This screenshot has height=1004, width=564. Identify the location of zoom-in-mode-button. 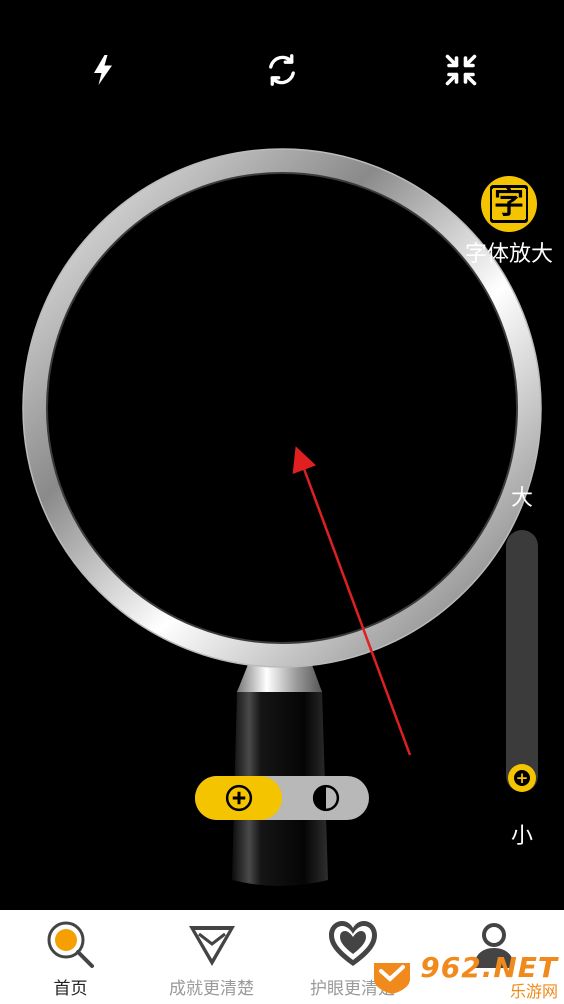
(238, 798).